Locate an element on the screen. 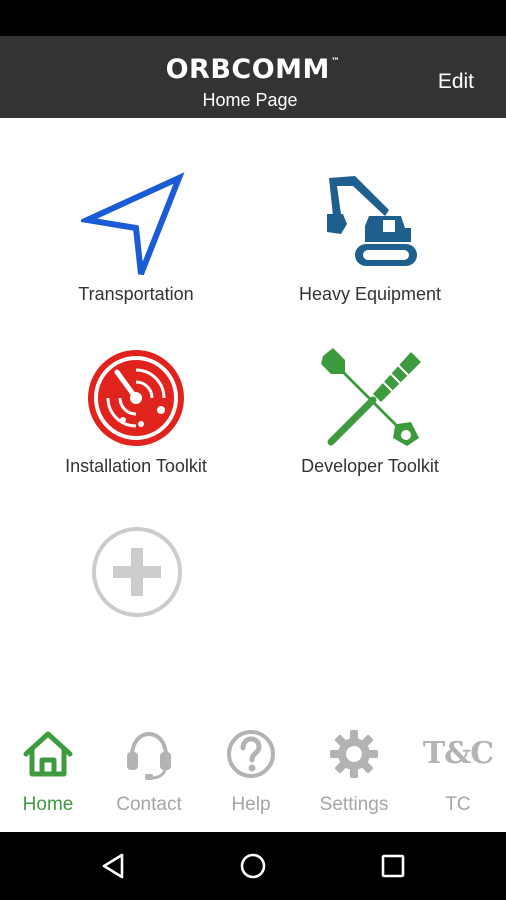  brand-name: ORBCOMM is located at coordinates (247, 69).